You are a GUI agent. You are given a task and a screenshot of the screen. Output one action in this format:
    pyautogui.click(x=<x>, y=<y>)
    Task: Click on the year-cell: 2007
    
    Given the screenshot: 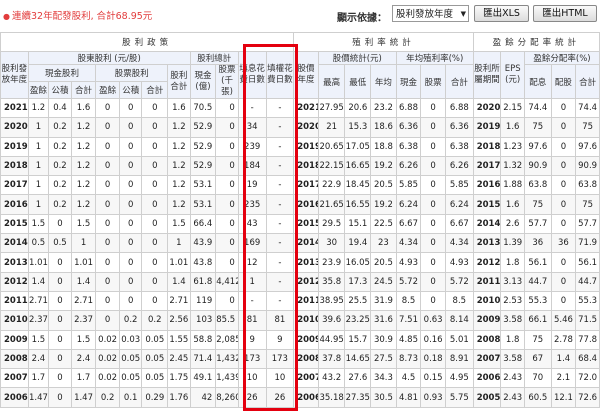 What is the action you would take?
    pyautogui.click(x=306, y=378)
    